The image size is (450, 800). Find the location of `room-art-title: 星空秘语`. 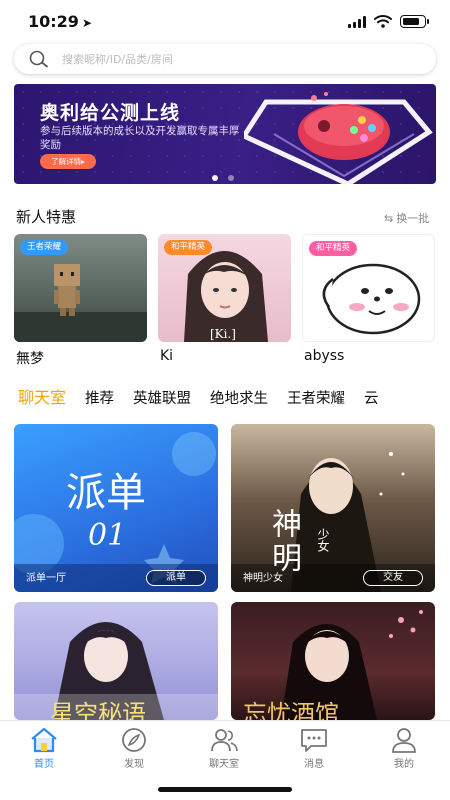

room-art-title: 星空秘语 is located at coordinates (98, 710).